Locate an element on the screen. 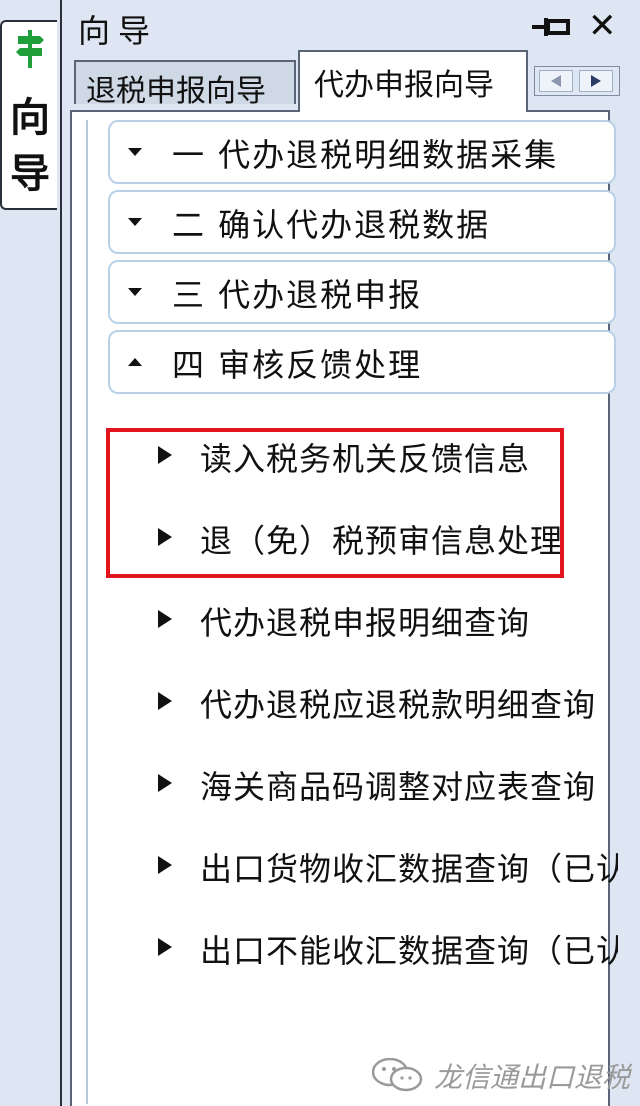  section-label: 二 确认代办退税数据 is located at coordinates (331, 225).